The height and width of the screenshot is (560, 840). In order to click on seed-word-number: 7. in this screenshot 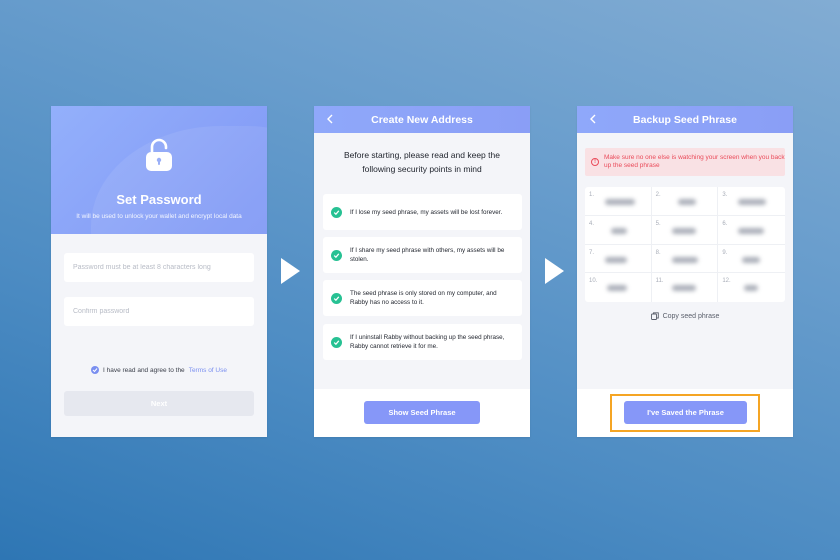, I will do `click(592, 252)`.